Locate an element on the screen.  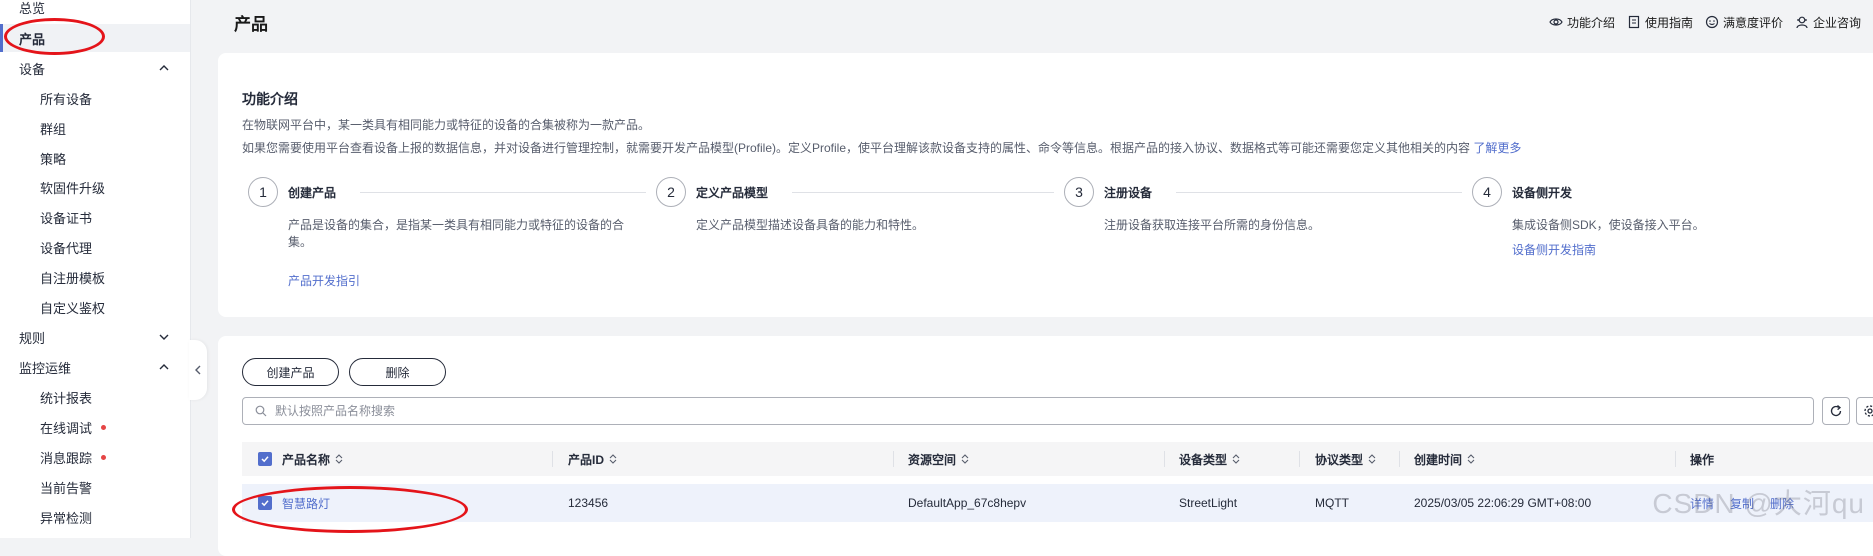
product-dev-guide-link: 产品开发指引 is located at coordinates (324, 280).